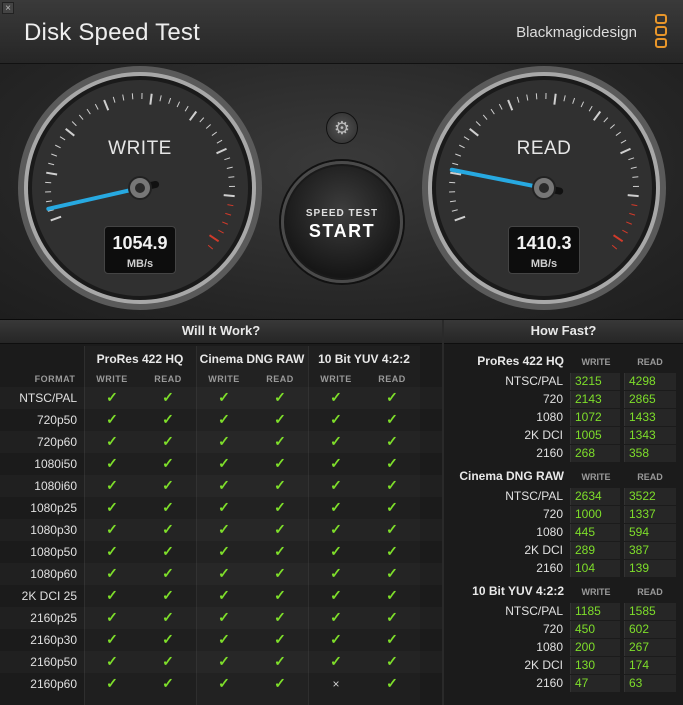 The width and height of the screenshot is (683, 705). Describe the element at coordinates (650, 417) in the screenshot. I see `read-fps-value: 1433` at that location.